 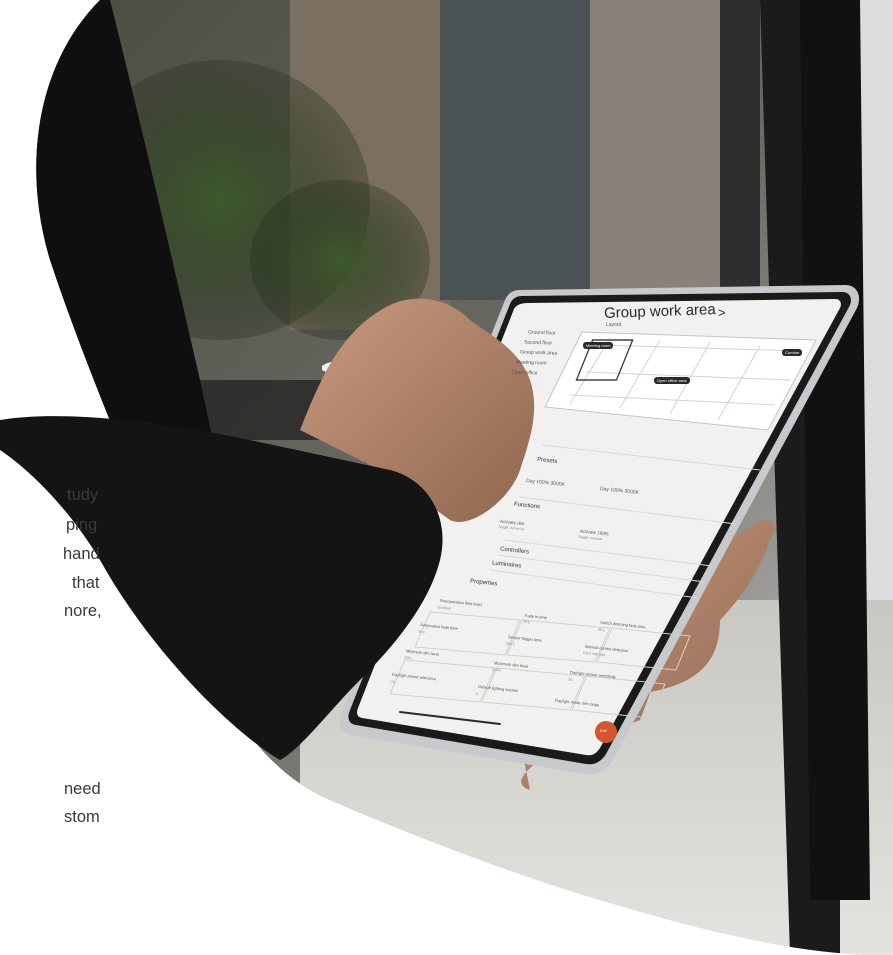 What do you see at coordinates (477, 694) in the screenshot?
I see `property-11-value: 0` at bounding box center [477, 694].